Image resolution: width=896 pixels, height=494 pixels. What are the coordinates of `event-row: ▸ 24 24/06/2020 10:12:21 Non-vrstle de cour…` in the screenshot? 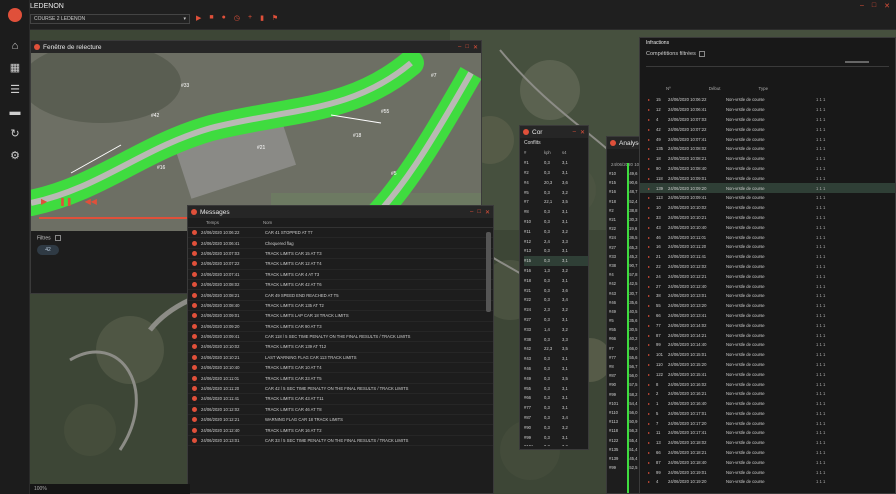 It's located at (767, 276).